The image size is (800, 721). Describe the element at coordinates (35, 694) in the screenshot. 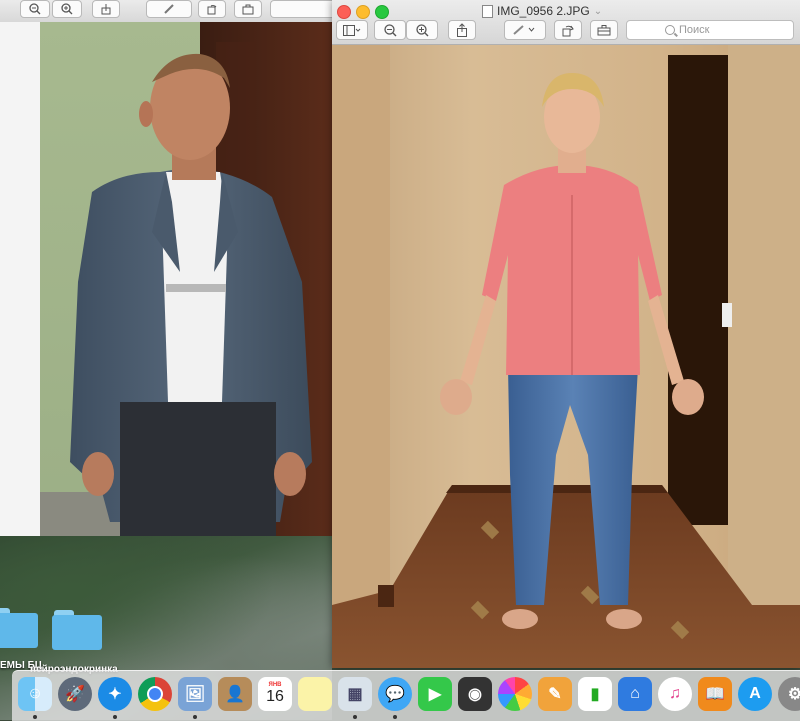

I see `finder-icon: ☺` at that location.